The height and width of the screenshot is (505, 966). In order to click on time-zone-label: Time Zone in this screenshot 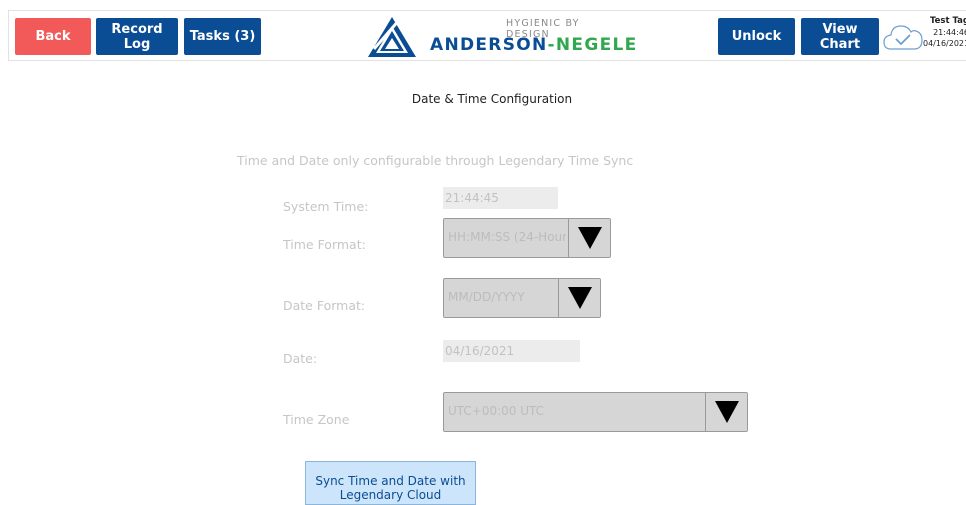, I will do `click(316, 419)`.